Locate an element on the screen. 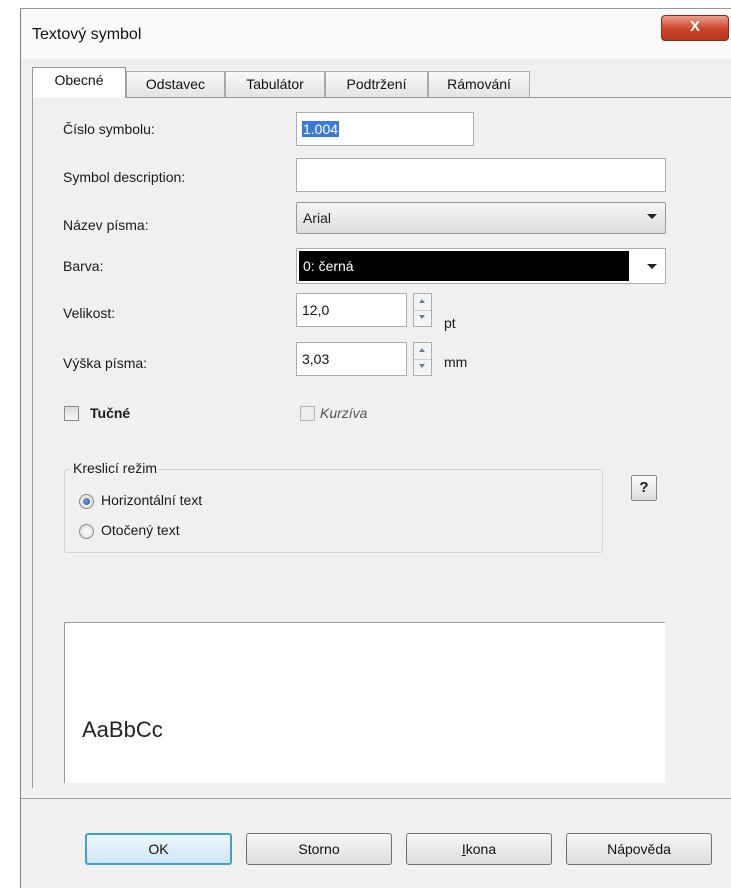 The width and height of the screenshot is (731, 888). size-label: Velikost: is located at coordinates (89, 313).